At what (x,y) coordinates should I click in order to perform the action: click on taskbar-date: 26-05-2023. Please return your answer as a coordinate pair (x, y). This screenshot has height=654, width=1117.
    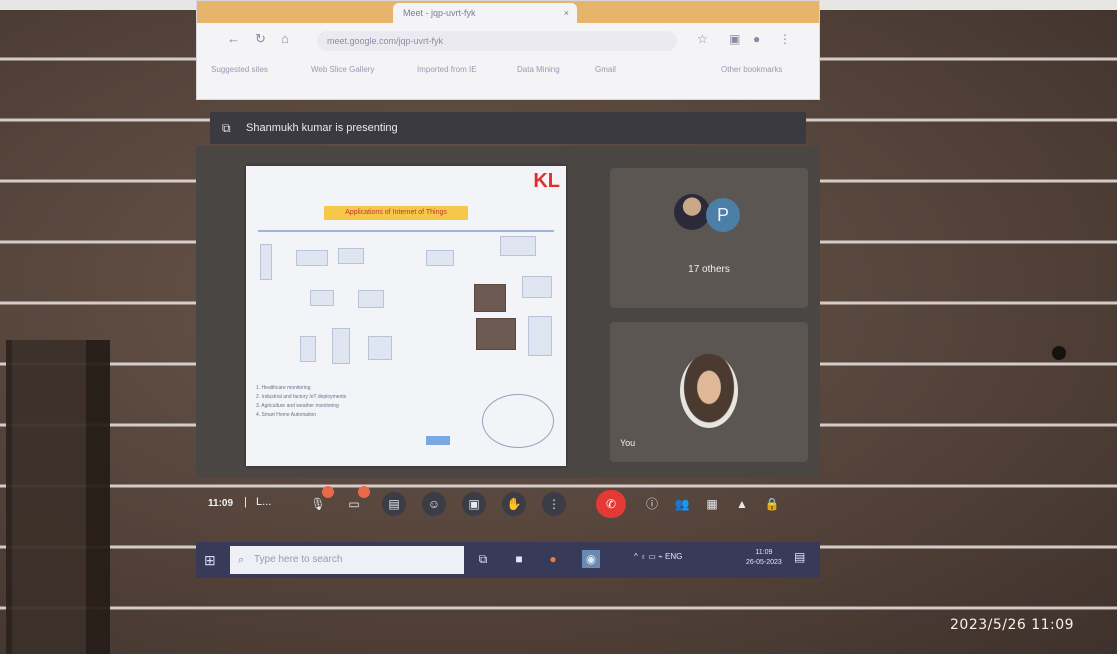
    Looking at the image, I should click on (764, 562).